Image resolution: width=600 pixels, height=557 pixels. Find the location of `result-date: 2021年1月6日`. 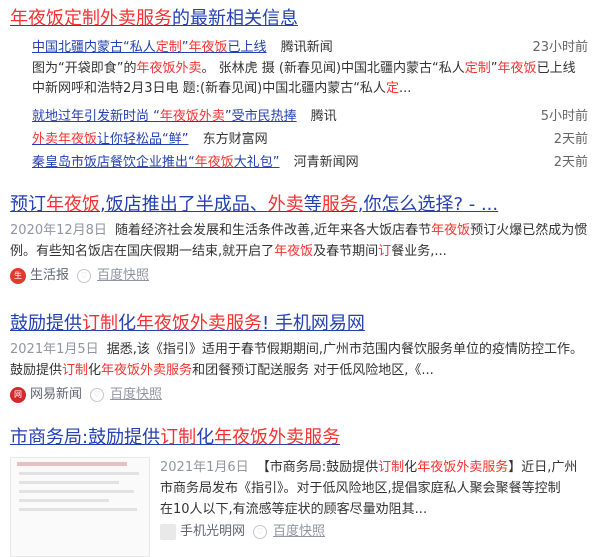

result-date: 2021年1月6日 is located at coordinates (204, 467).